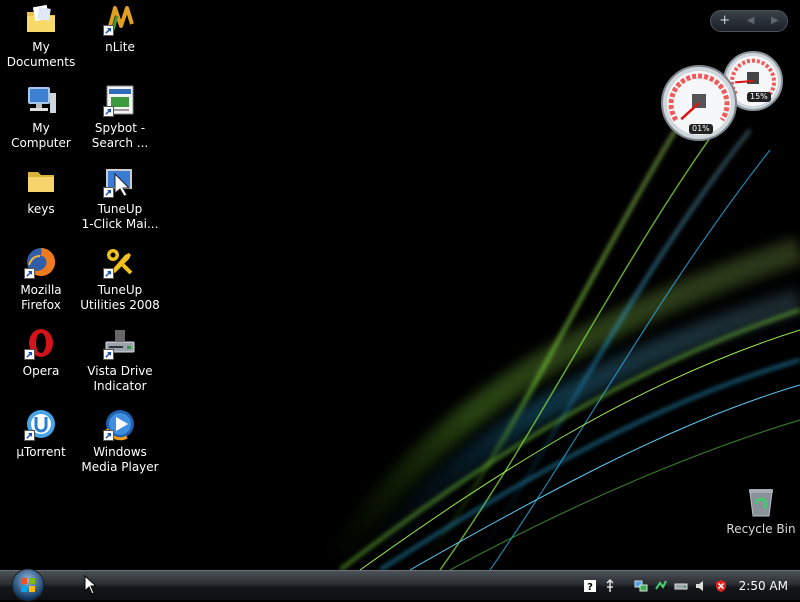  I want to click on desktop-icon-utorrent: µTorrent, so click(41, 433).